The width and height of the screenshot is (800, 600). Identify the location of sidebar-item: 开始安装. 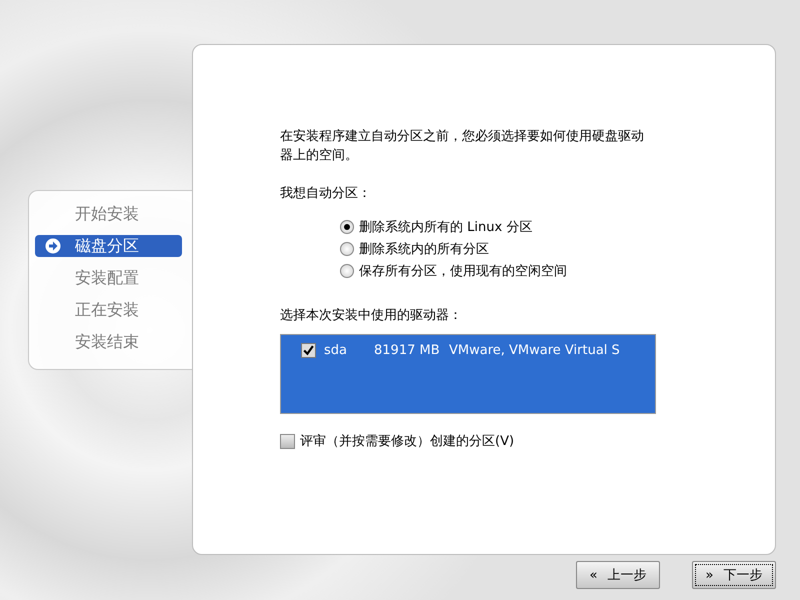
(108, 214).